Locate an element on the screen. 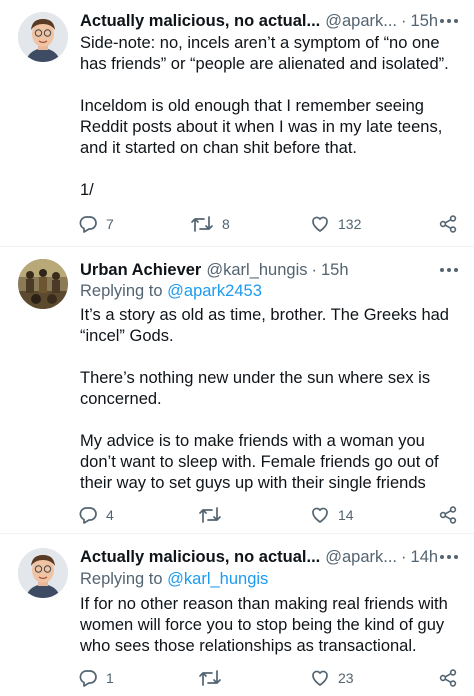  tweet-actions: 1 23 is located at coordinates (270, 678).